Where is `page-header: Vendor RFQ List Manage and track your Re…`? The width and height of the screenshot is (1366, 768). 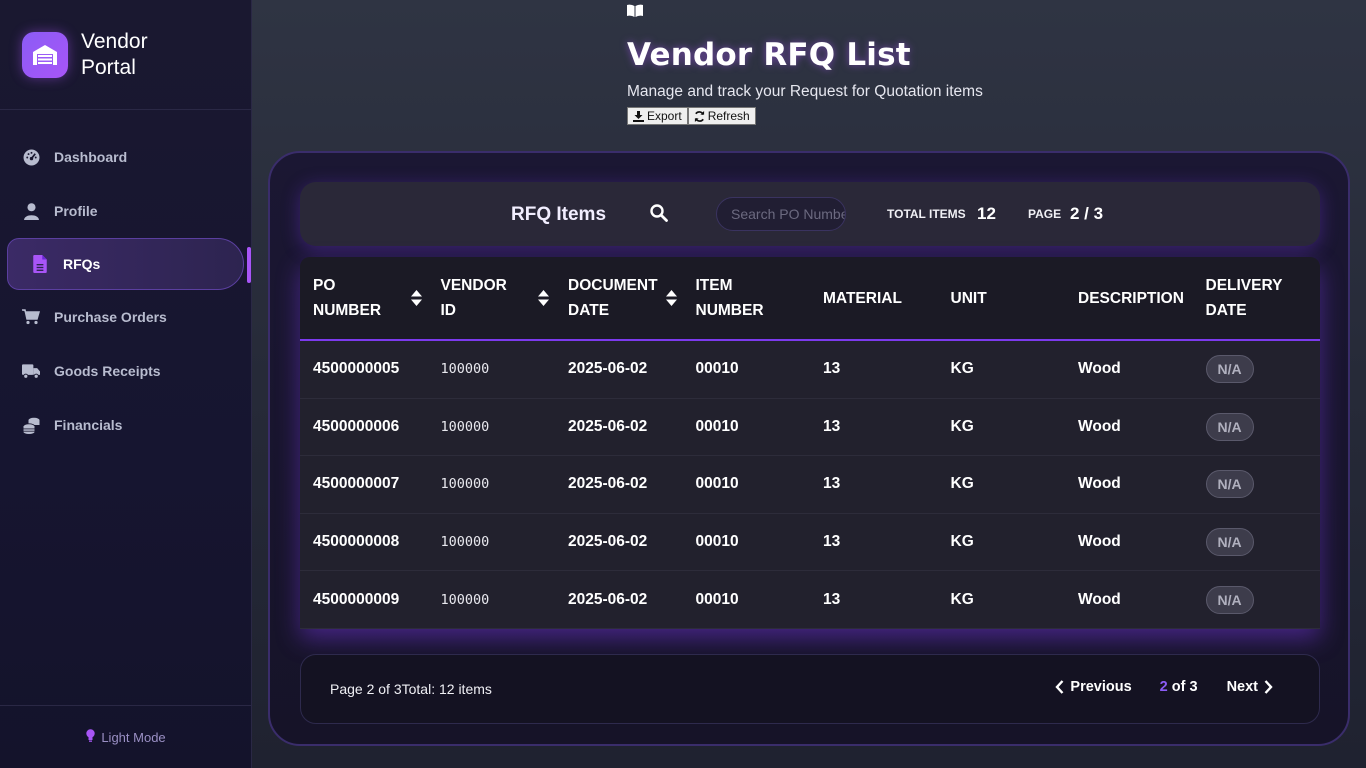 page-header: Vendor RFQ List Manage and track your Re… is located at coordinates (805, 64).